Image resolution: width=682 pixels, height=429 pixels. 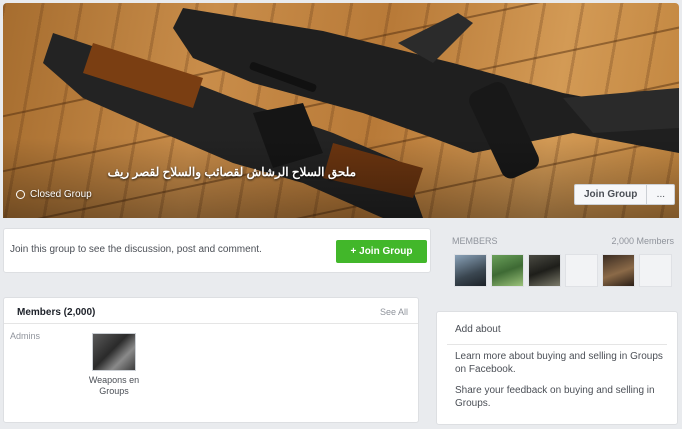 What do you see at coordinates (114, 352) in the screenshot?
I see `admin-avatar` at bounding box center [114, 352].